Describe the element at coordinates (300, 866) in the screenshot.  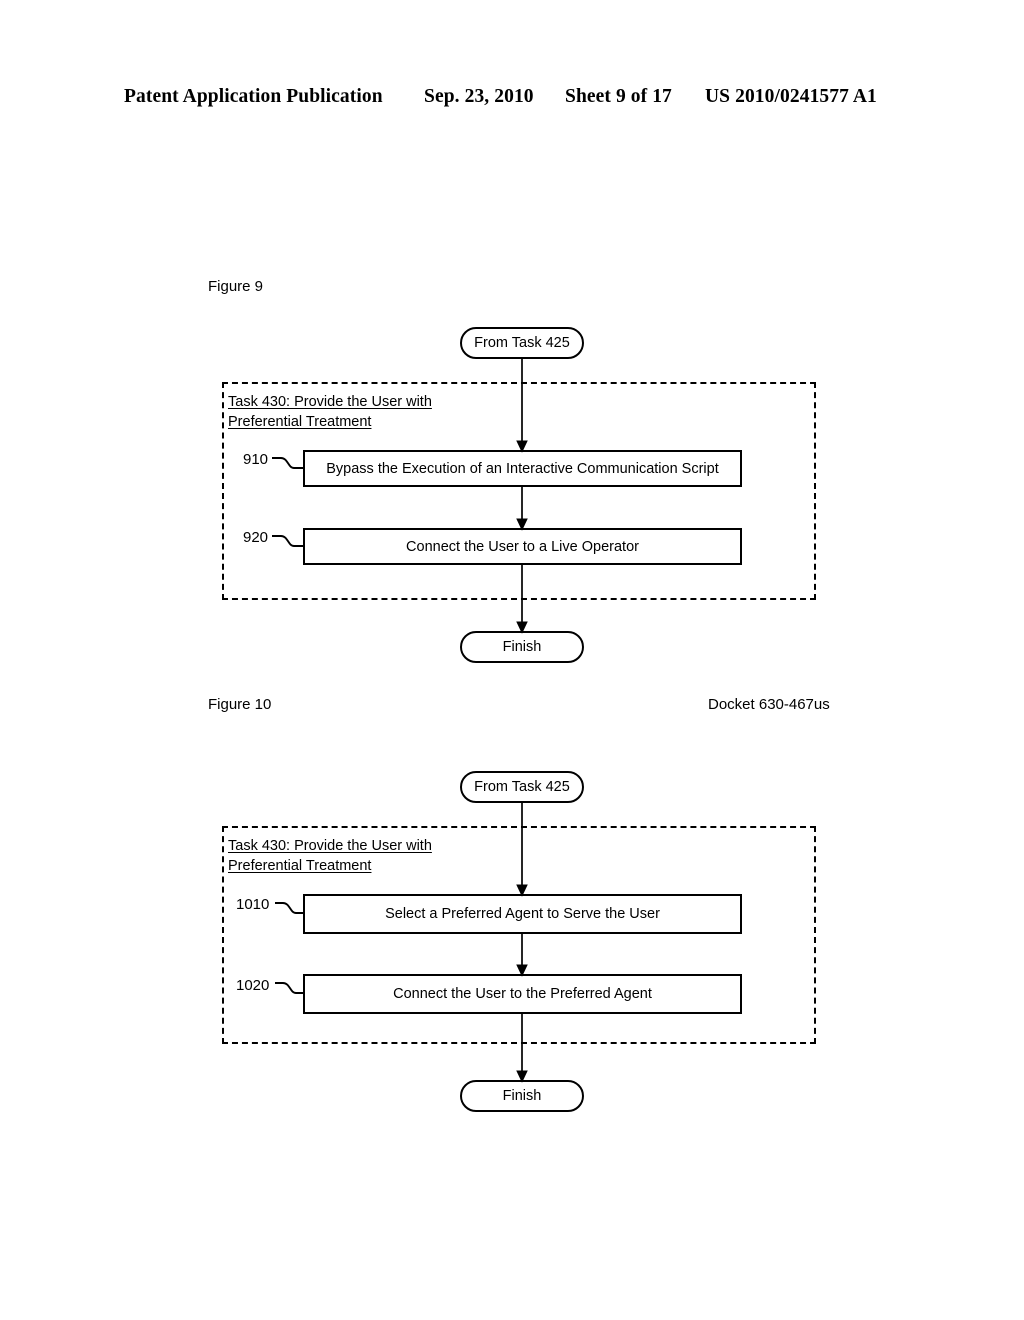
I see `figure-10-task-group-title-line2: Preferential Treatment` at that location.